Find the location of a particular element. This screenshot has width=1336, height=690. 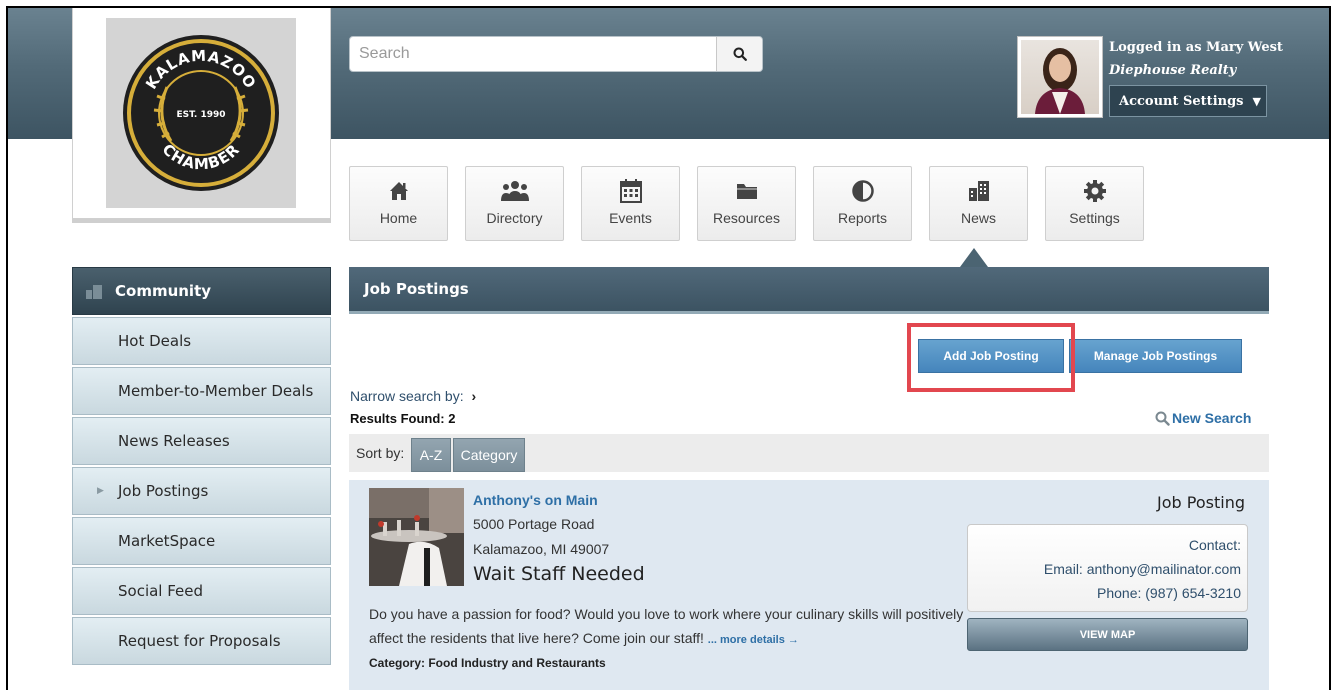

nav-reports-label: Reports is located at coordinates (862, 218).